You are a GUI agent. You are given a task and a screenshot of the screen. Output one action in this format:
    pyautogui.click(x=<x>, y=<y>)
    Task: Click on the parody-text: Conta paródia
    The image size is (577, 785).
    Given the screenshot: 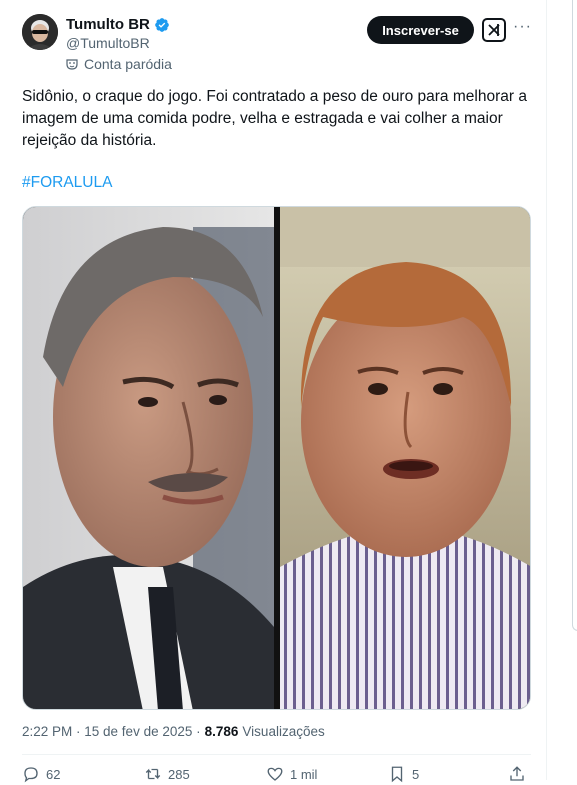 What is the action you would take?
    pyautogui.click(x=128, y=64)
    